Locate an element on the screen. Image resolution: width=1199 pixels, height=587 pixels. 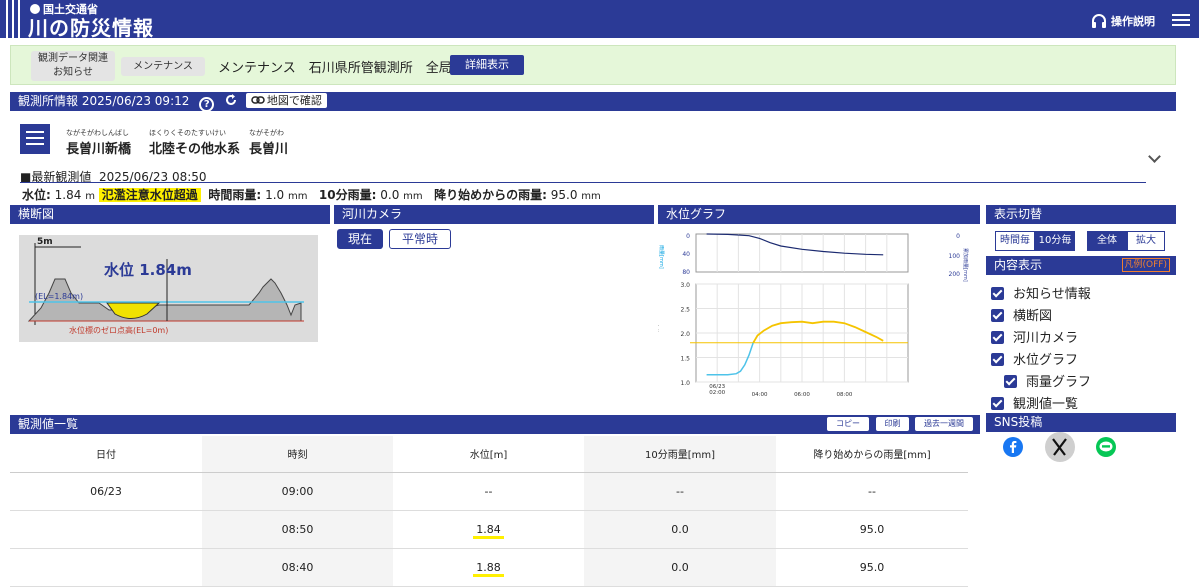
print-button: 印刷 is located at coordinates (892, 424).